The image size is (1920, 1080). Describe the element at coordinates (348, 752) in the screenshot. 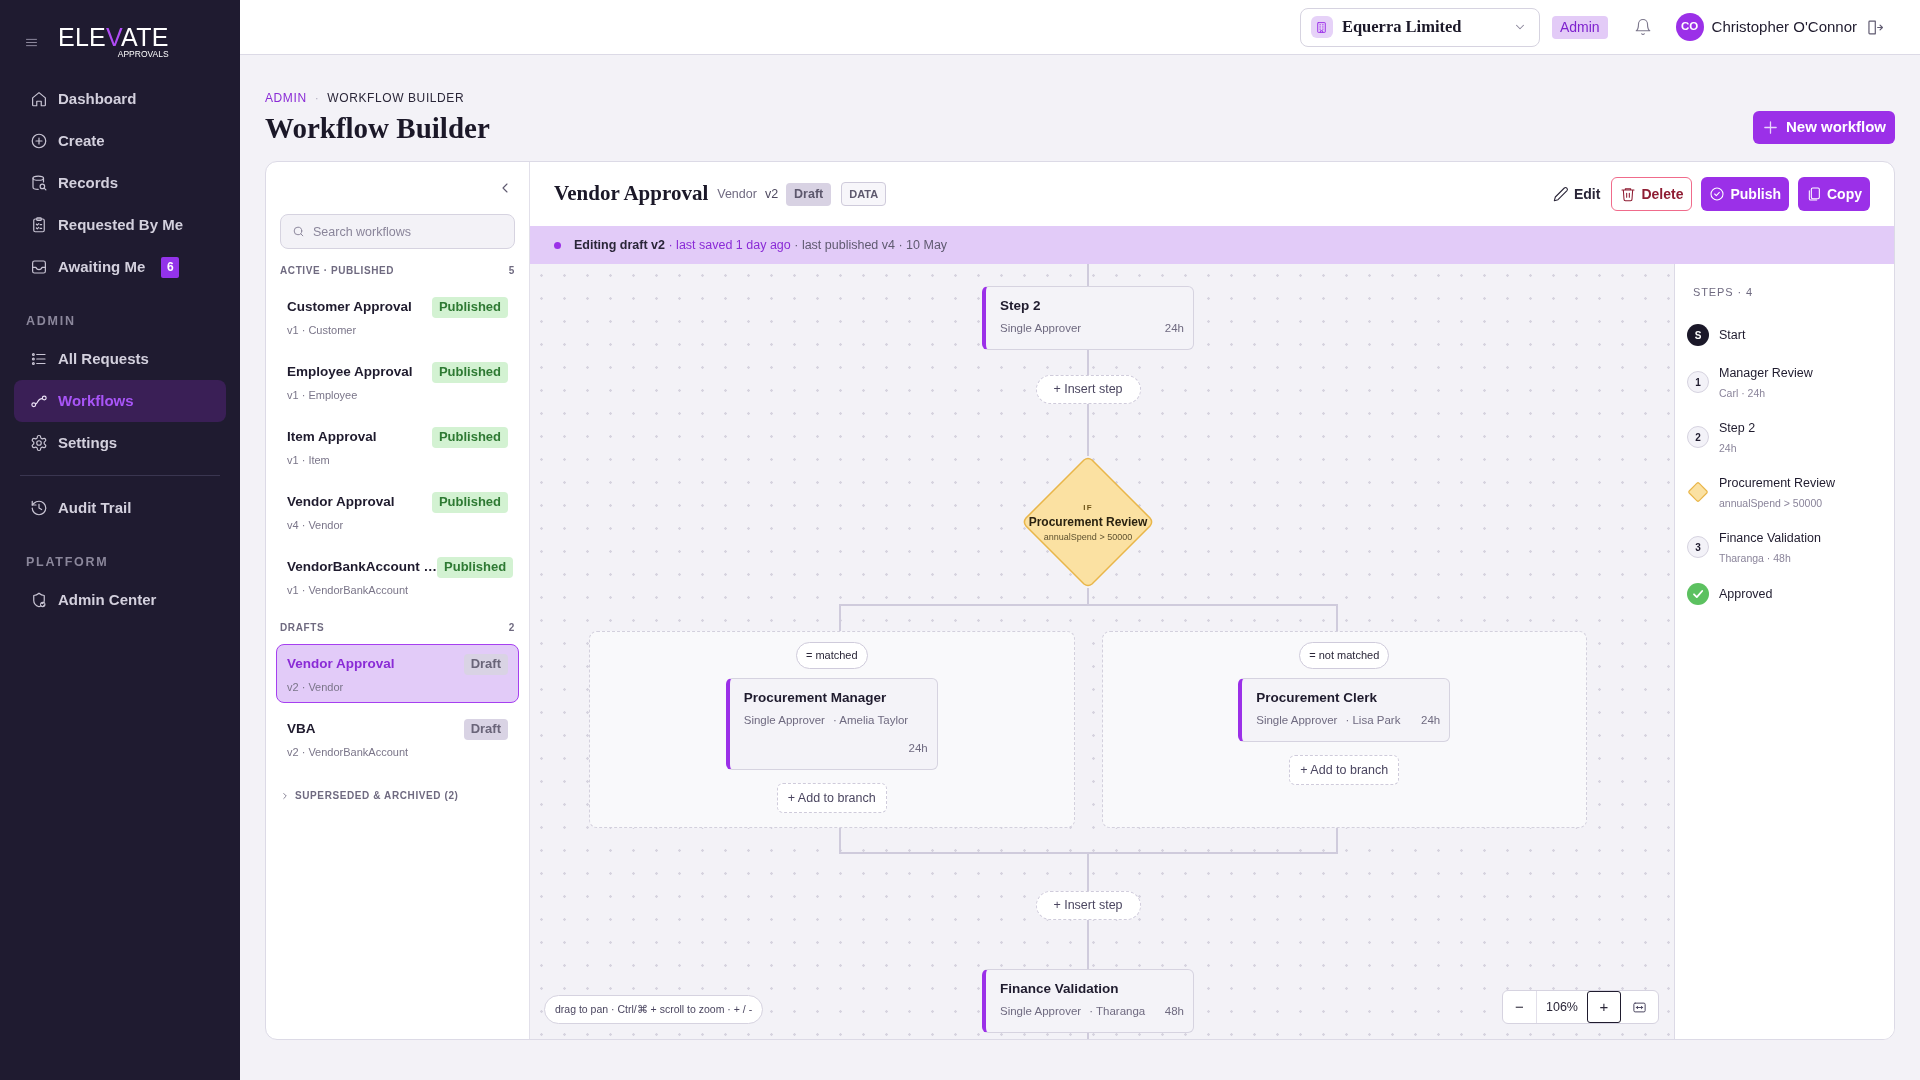

I see `workflow-meta: v2 · VendorBankAccount` at that location.